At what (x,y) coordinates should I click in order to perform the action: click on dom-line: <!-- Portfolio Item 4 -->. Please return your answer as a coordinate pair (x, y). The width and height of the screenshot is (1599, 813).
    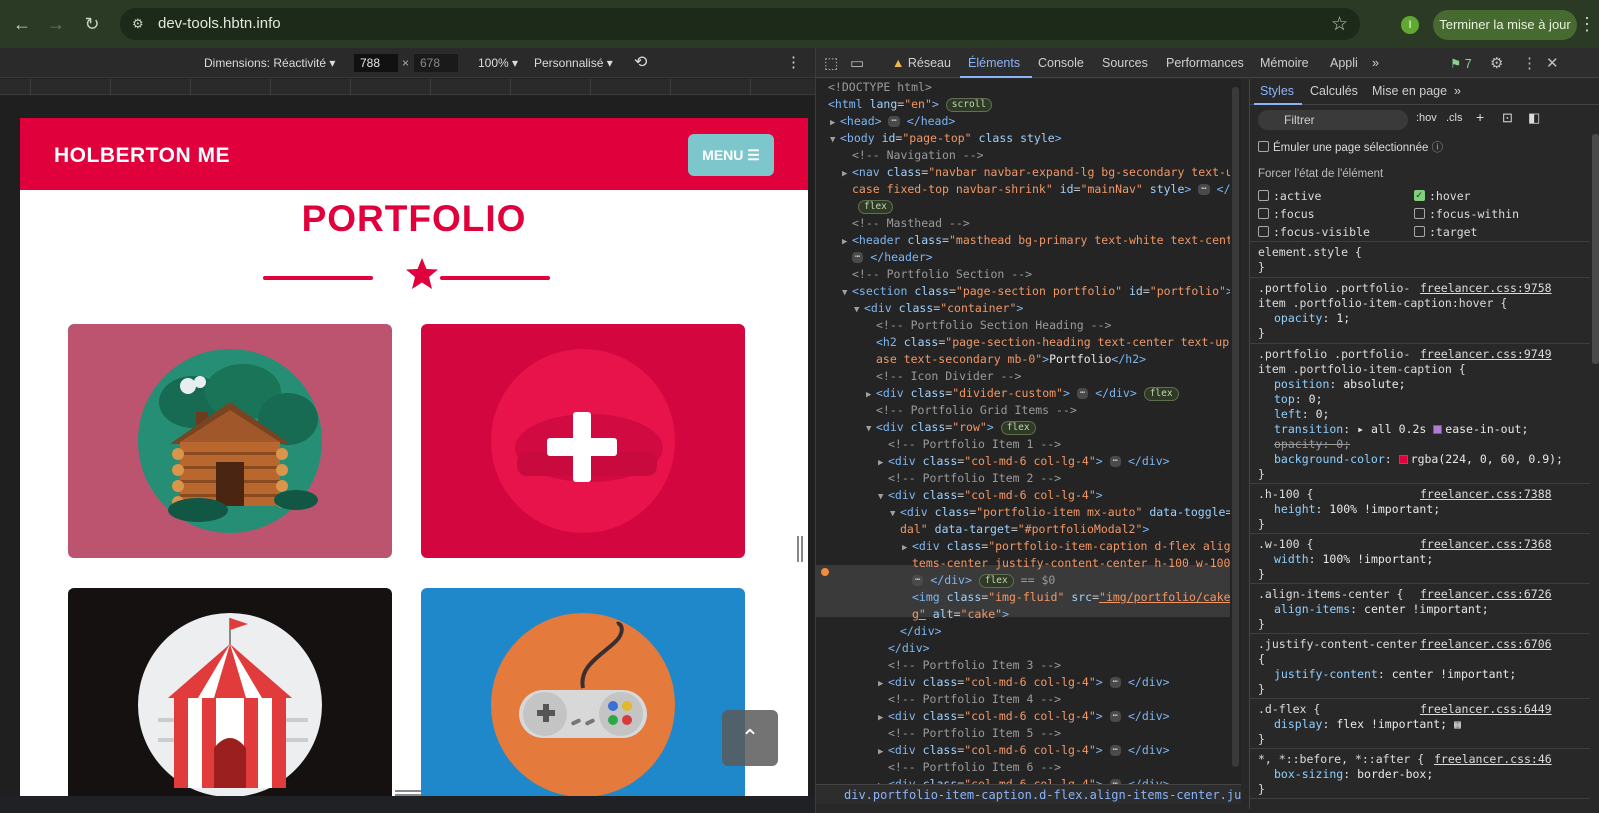
    Looking at the image, I should click on (974, 699).